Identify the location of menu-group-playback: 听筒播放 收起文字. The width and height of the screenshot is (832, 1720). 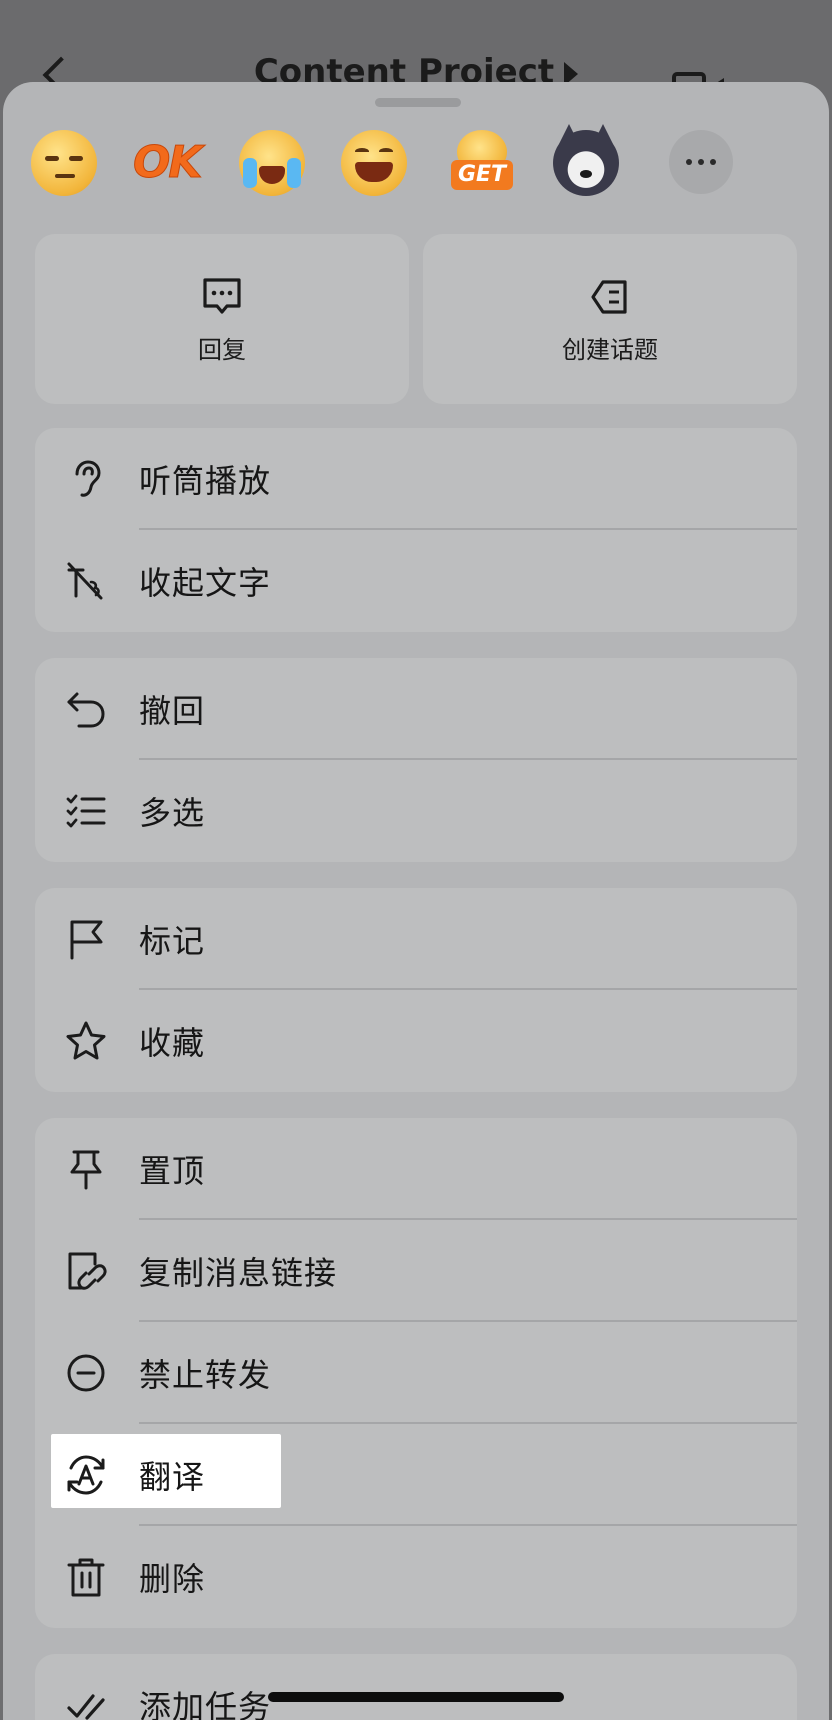
(416, 530).